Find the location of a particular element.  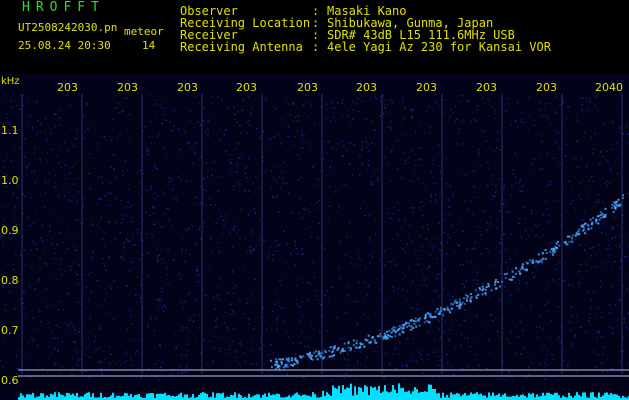

sep-antenna: : is located at coordinates (316, 47).